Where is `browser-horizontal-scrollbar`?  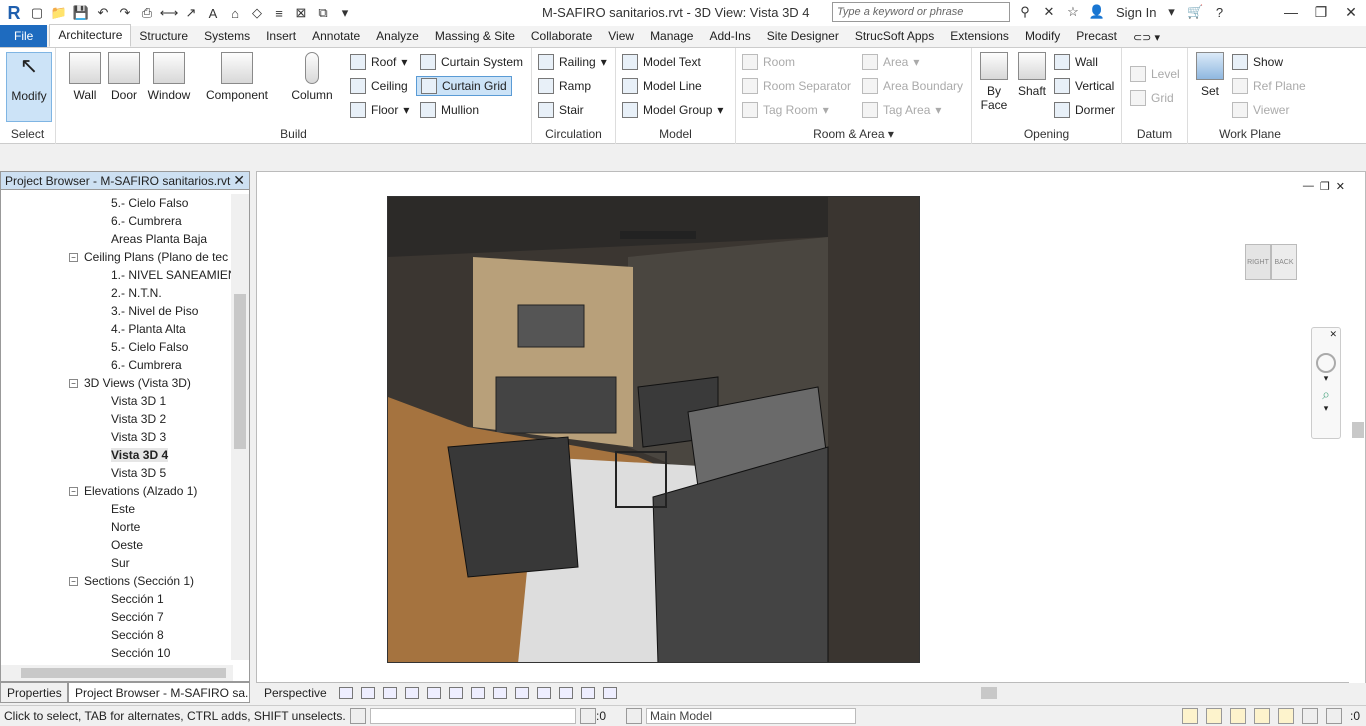
browser-horizontal-scrollbar is located at coordinates (117, 673).